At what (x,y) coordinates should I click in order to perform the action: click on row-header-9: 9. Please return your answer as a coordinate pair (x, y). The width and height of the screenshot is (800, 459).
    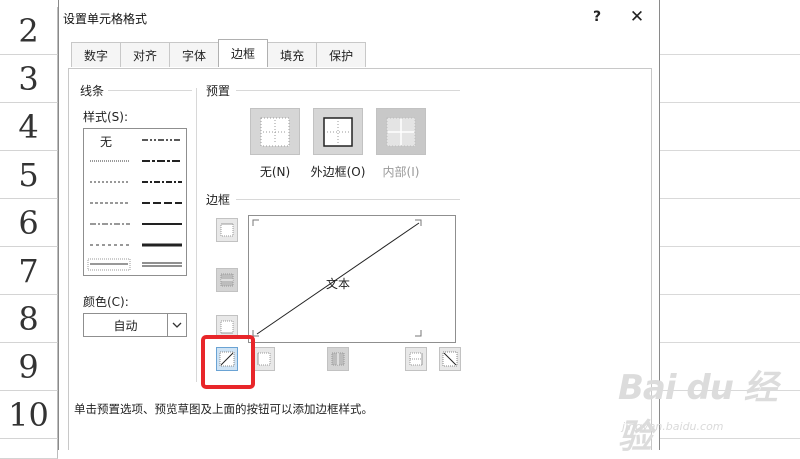
    Looking at the image, I should click on (29, 367).